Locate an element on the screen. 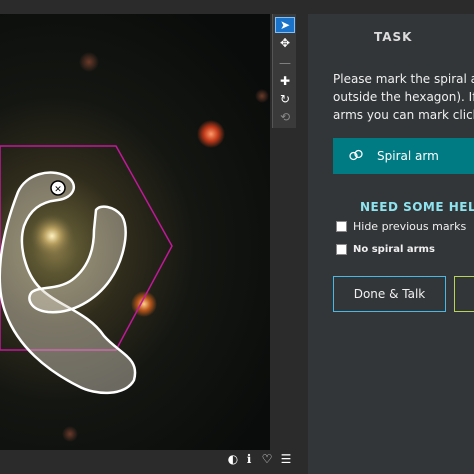  option-label: No spiral arms is located at coordinates (394, 249).